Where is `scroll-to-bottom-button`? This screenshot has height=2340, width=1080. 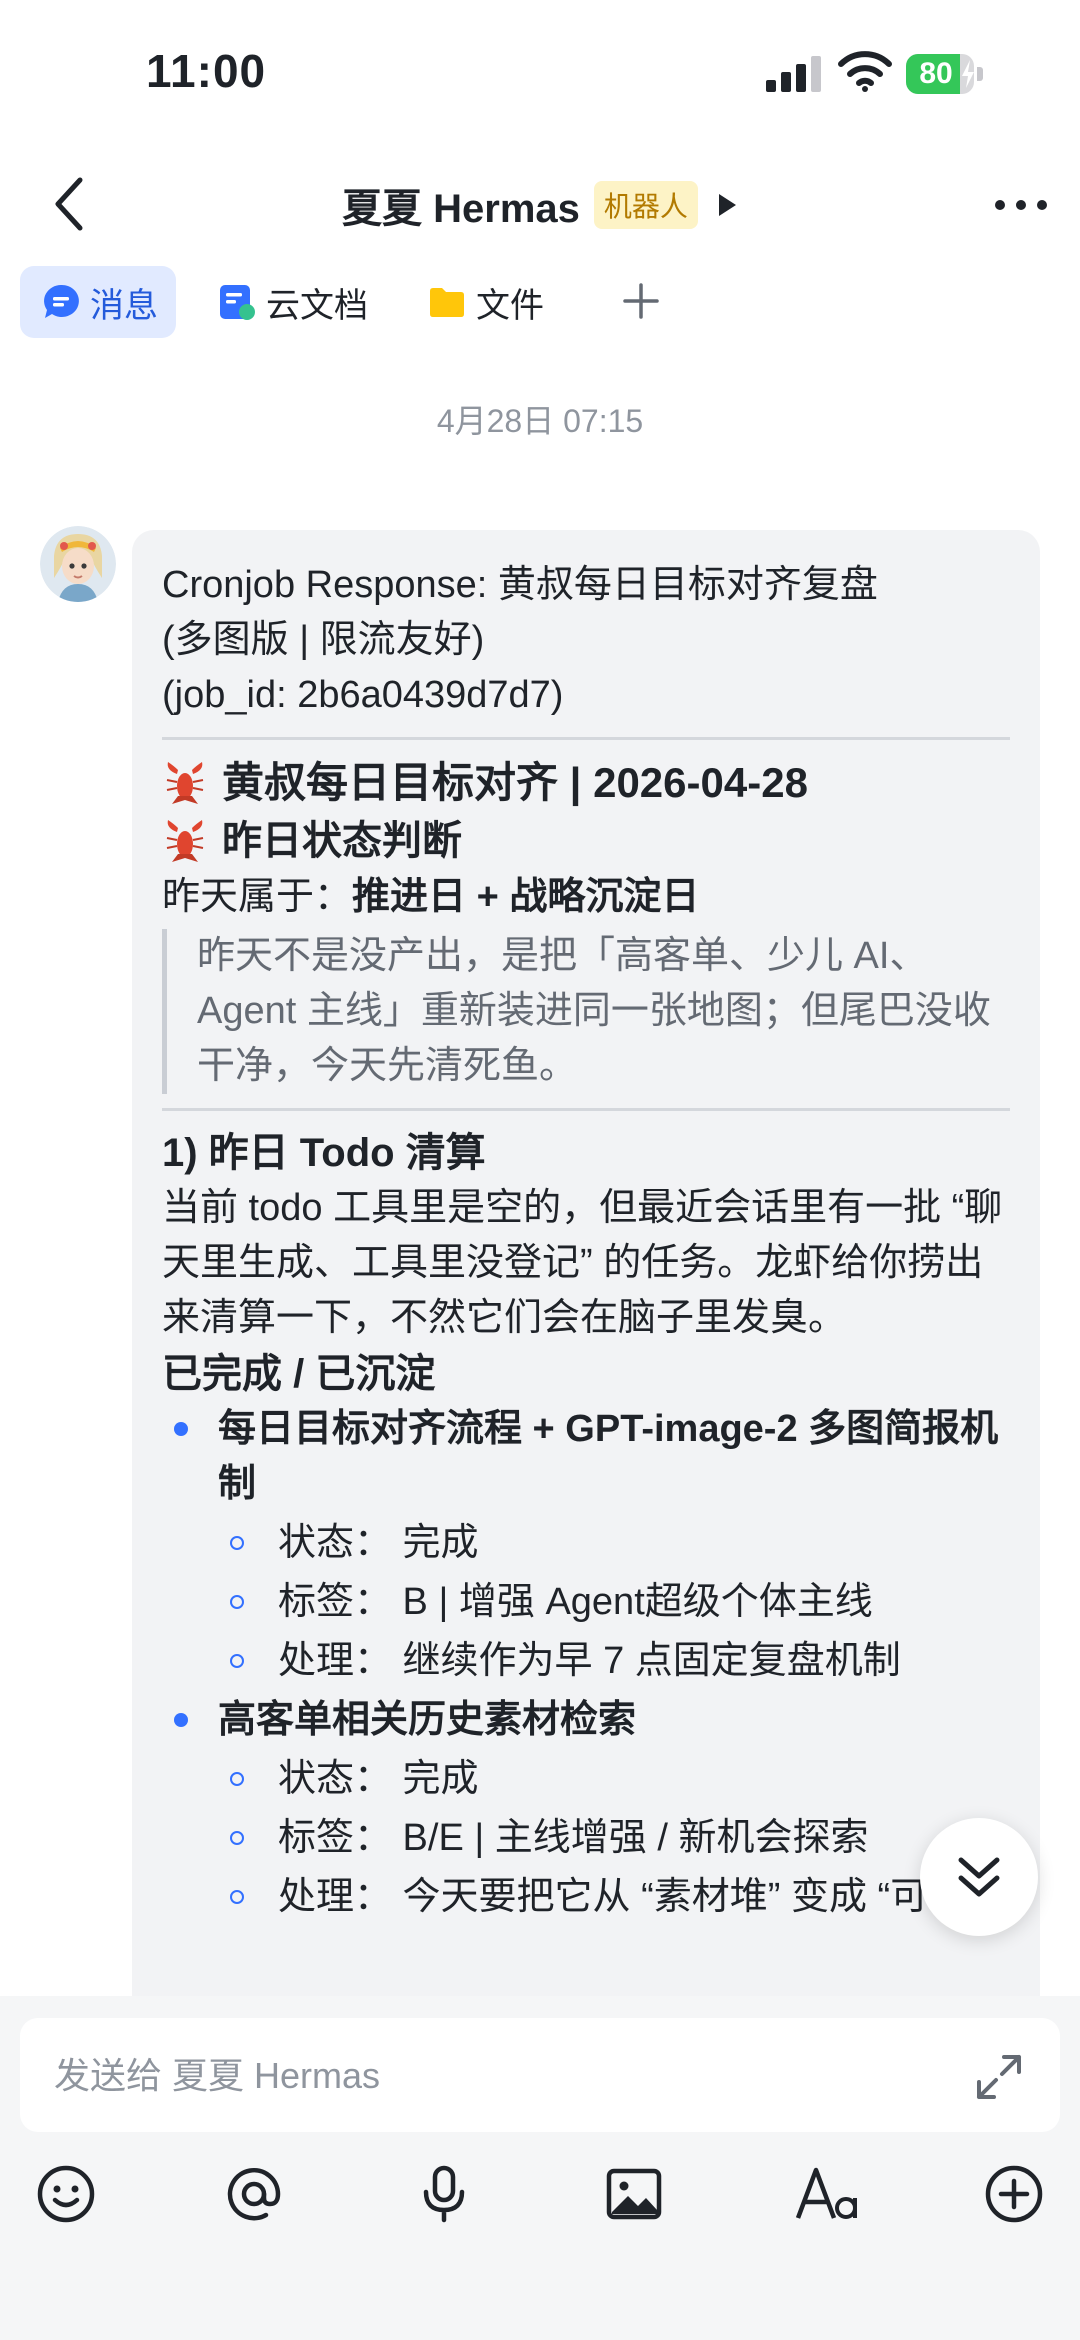 scroll-to-bottom-button is located at coordinates (979, 1877).